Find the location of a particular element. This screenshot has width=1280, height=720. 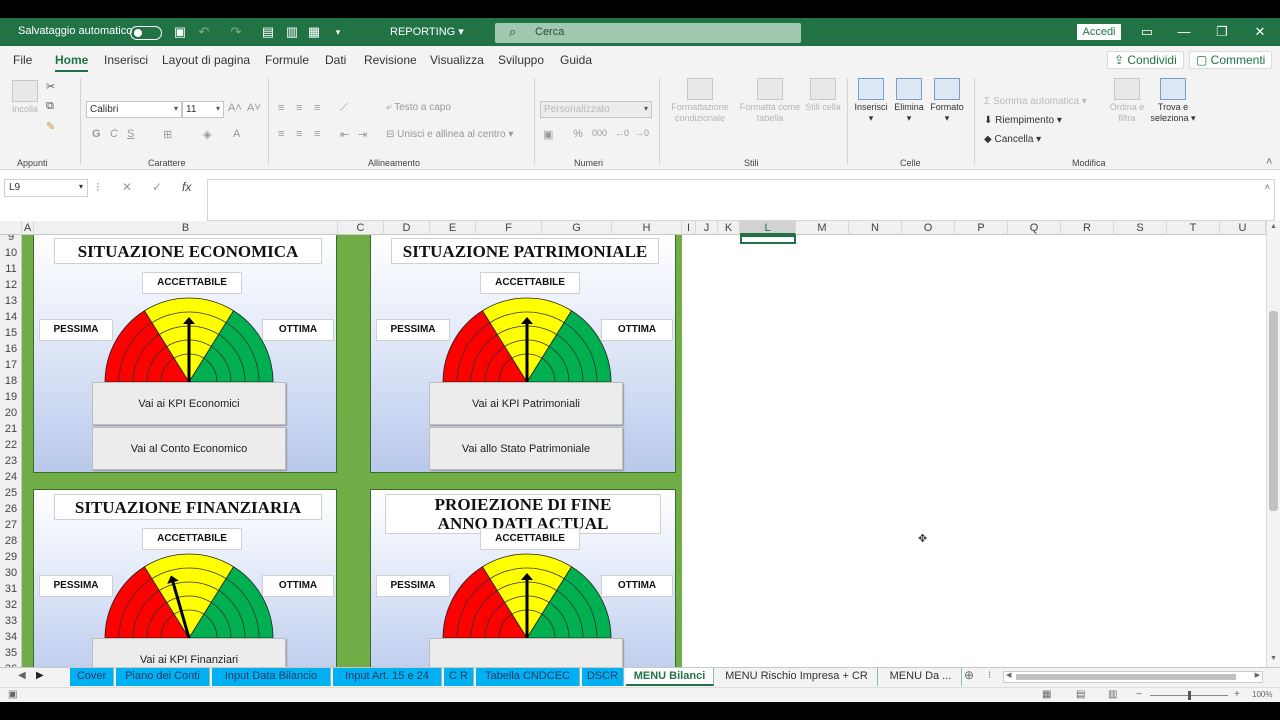

column-header-selected: L is located at coordinates (768, 228).